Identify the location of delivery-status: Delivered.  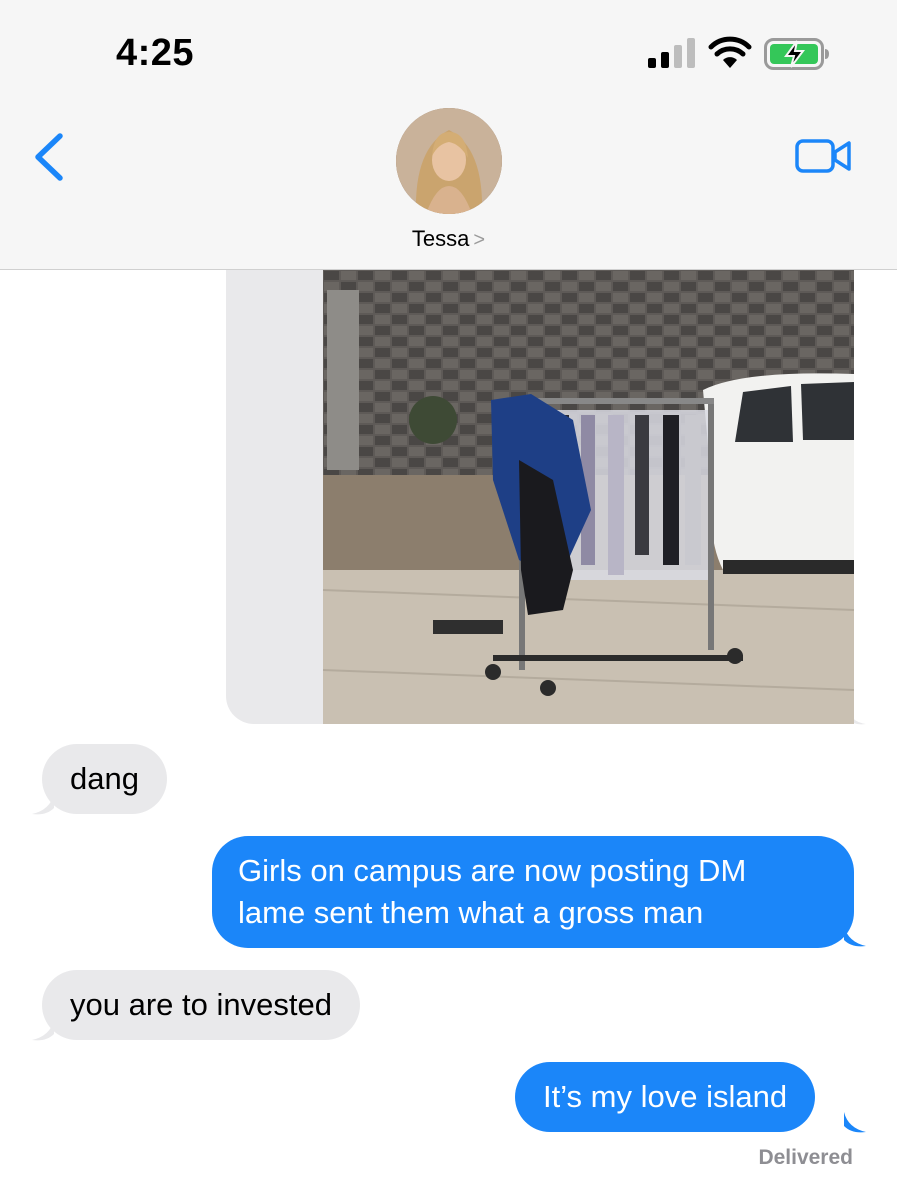
(805, 1157).